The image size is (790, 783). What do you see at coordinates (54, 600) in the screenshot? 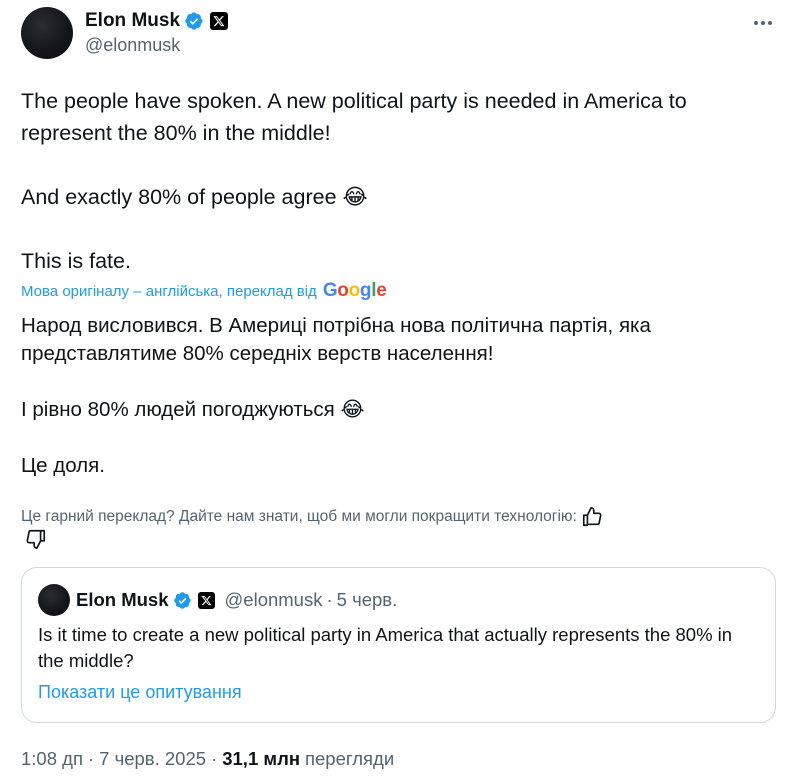
I see `quoted-avatar` at bounding box center [54, 600].